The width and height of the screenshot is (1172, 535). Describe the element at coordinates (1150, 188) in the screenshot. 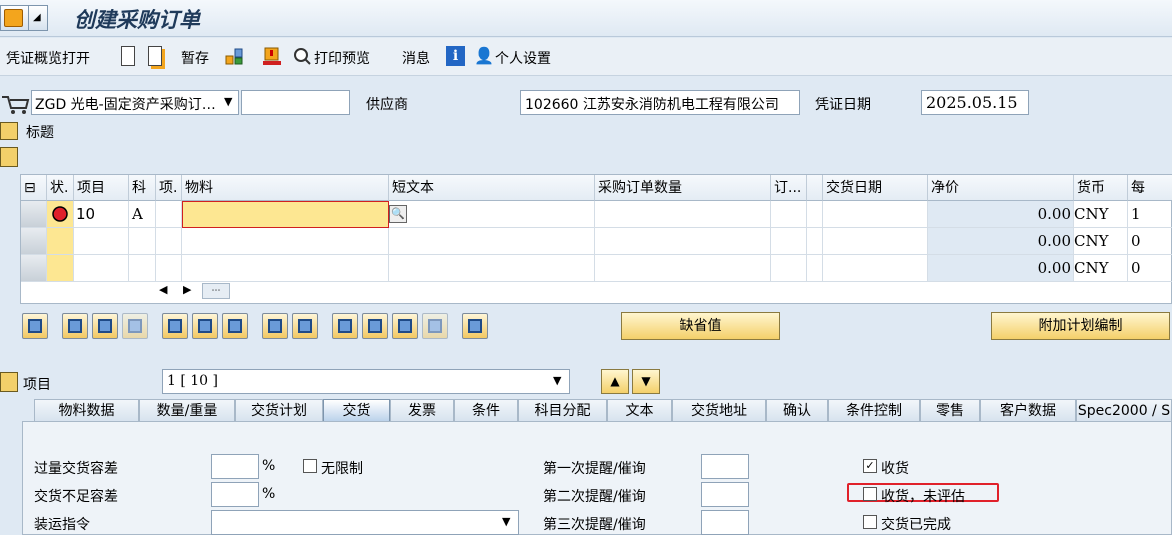

I see `column-header: 每` at that location.